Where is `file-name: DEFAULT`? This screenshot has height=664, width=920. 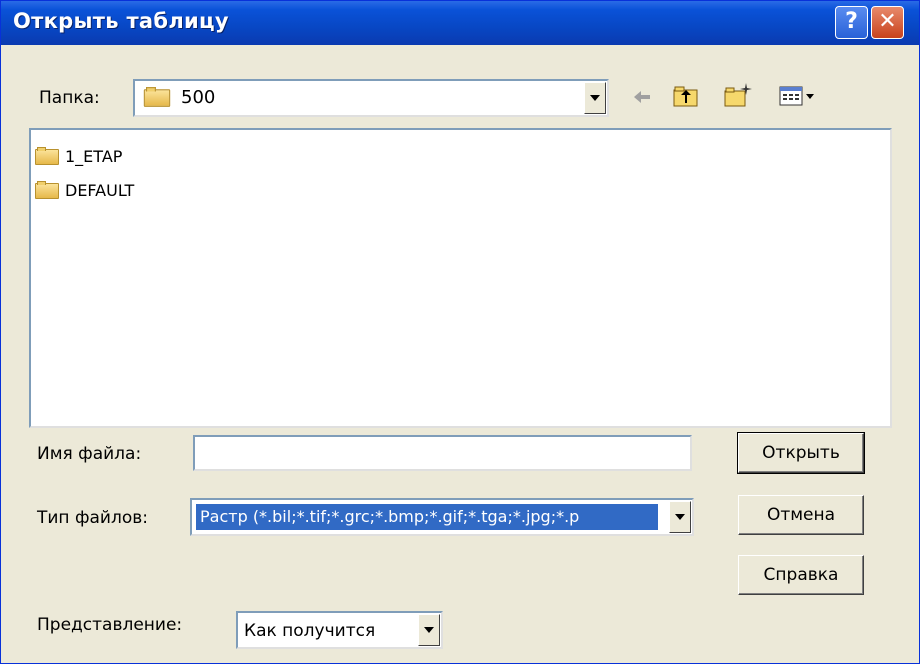
file-name: DEFAULT is located at coordinates (100, 190).